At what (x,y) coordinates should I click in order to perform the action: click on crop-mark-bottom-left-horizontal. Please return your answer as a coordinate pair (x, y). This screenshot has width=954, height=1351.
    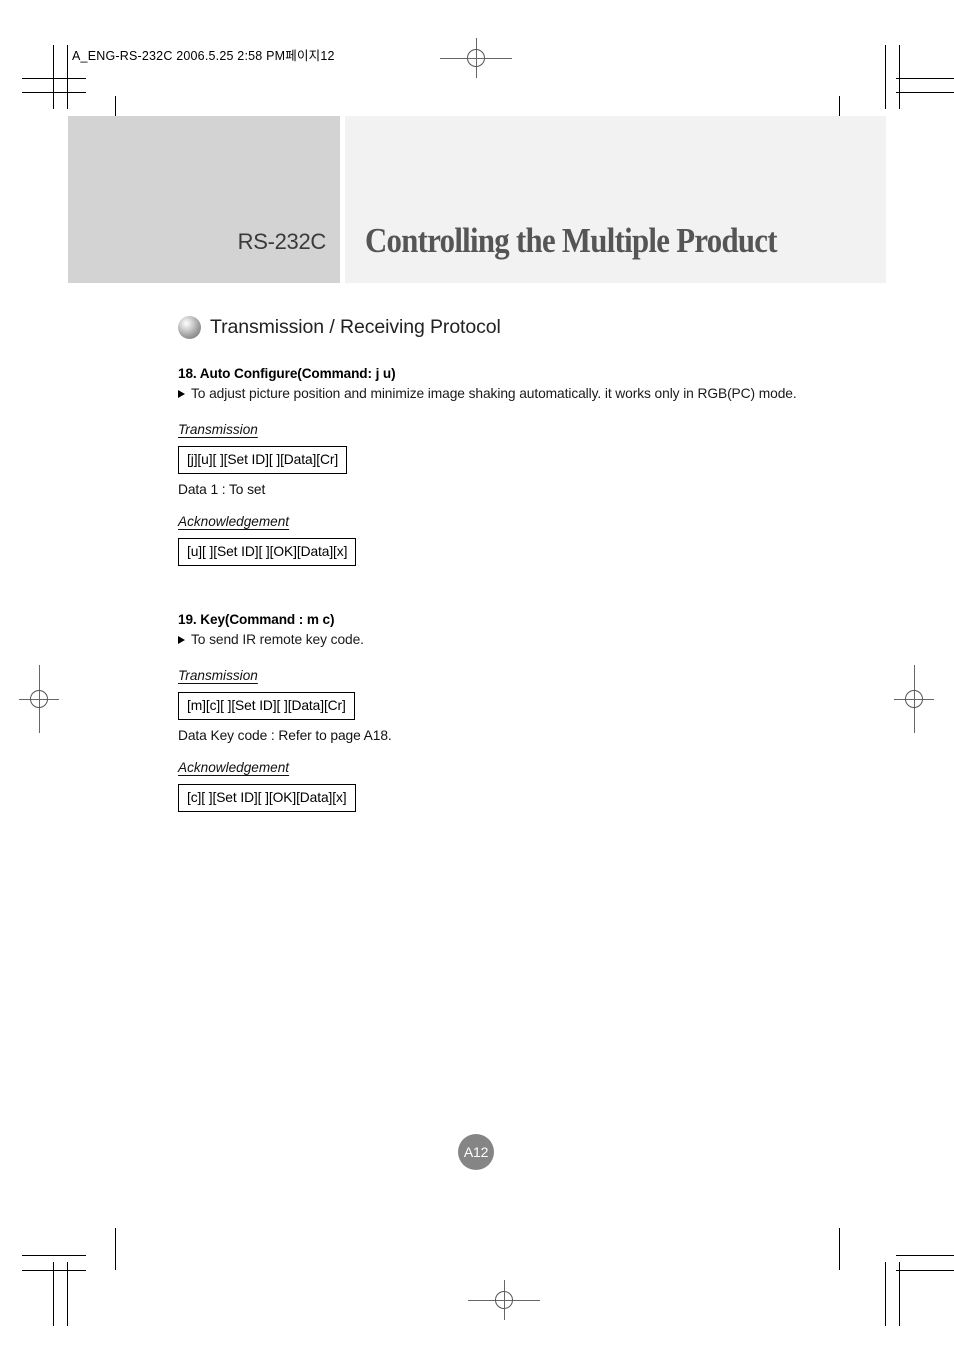
    Looking at the image, I should click on (54, 1255).